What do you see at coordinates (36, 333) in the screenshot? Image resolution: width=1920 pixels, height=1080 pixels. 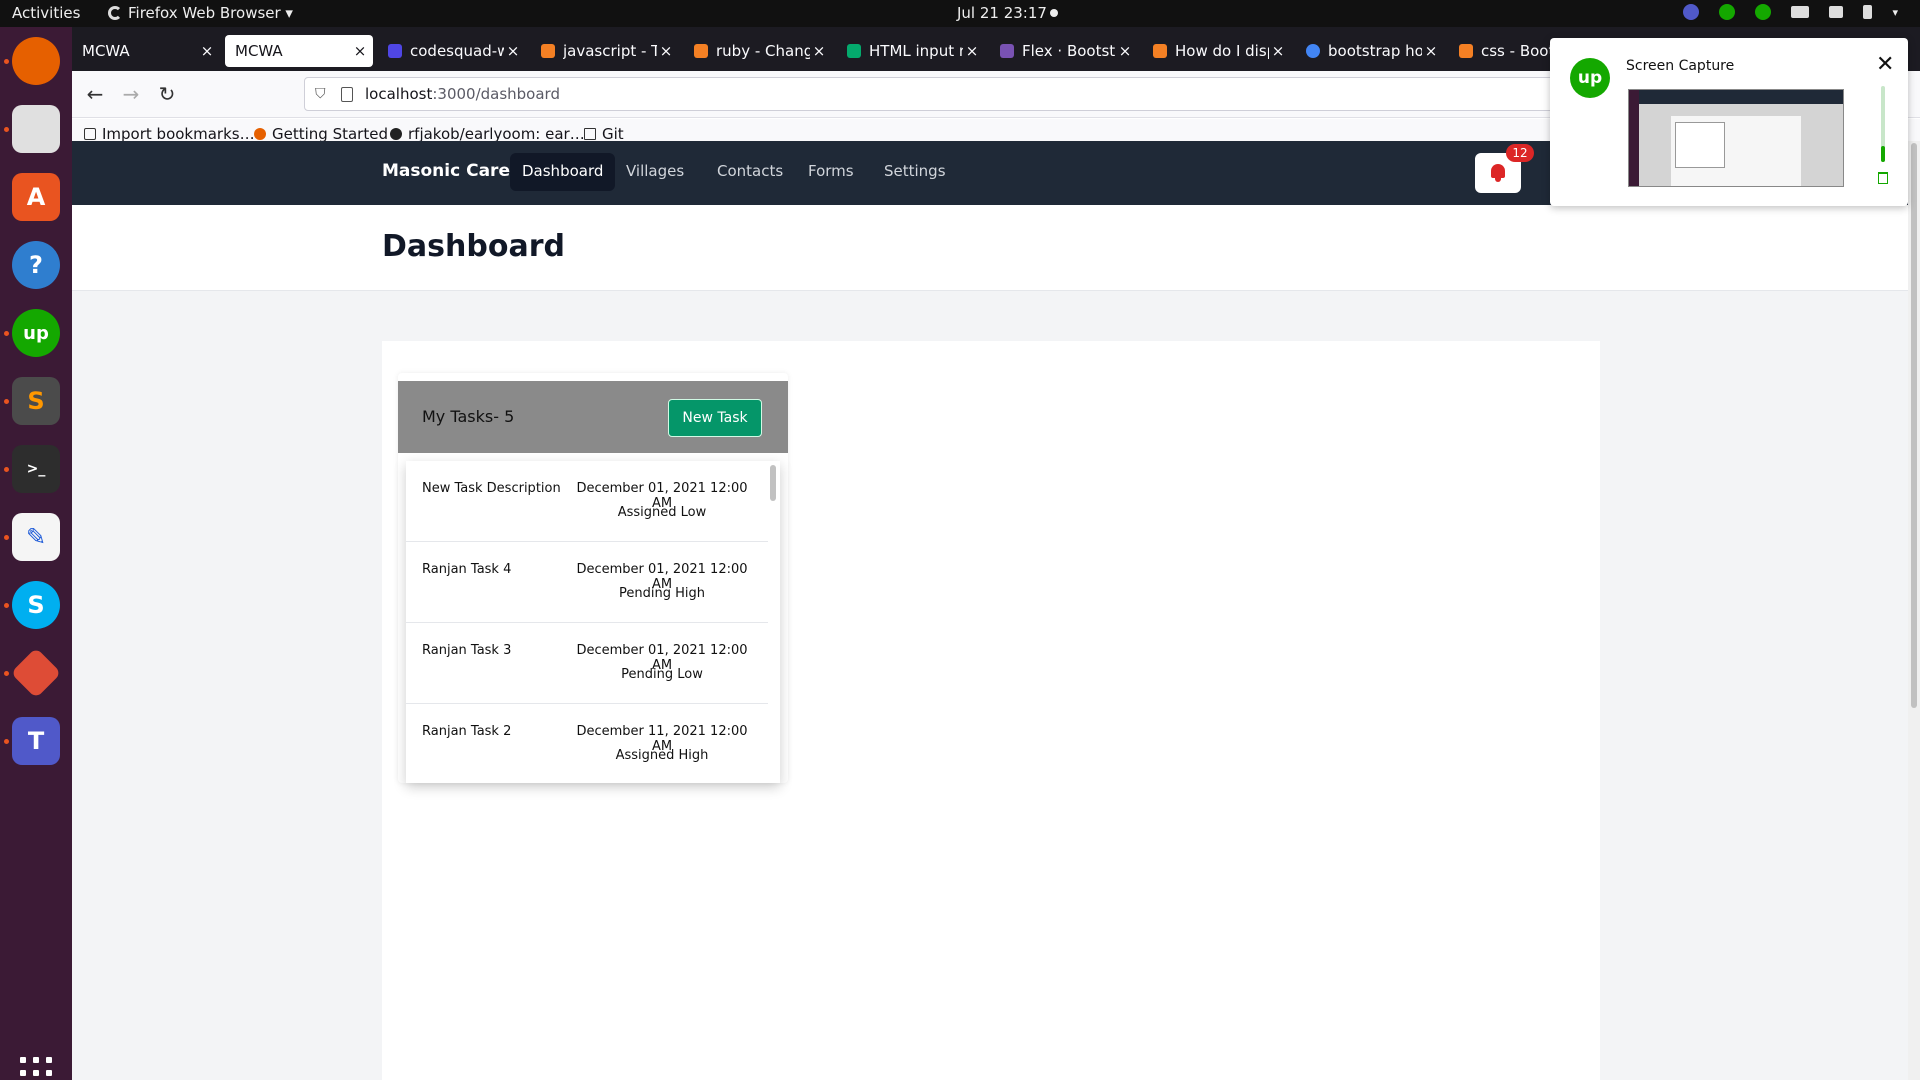 I see `upwork-icon: up` at bounding box center [36, 333].